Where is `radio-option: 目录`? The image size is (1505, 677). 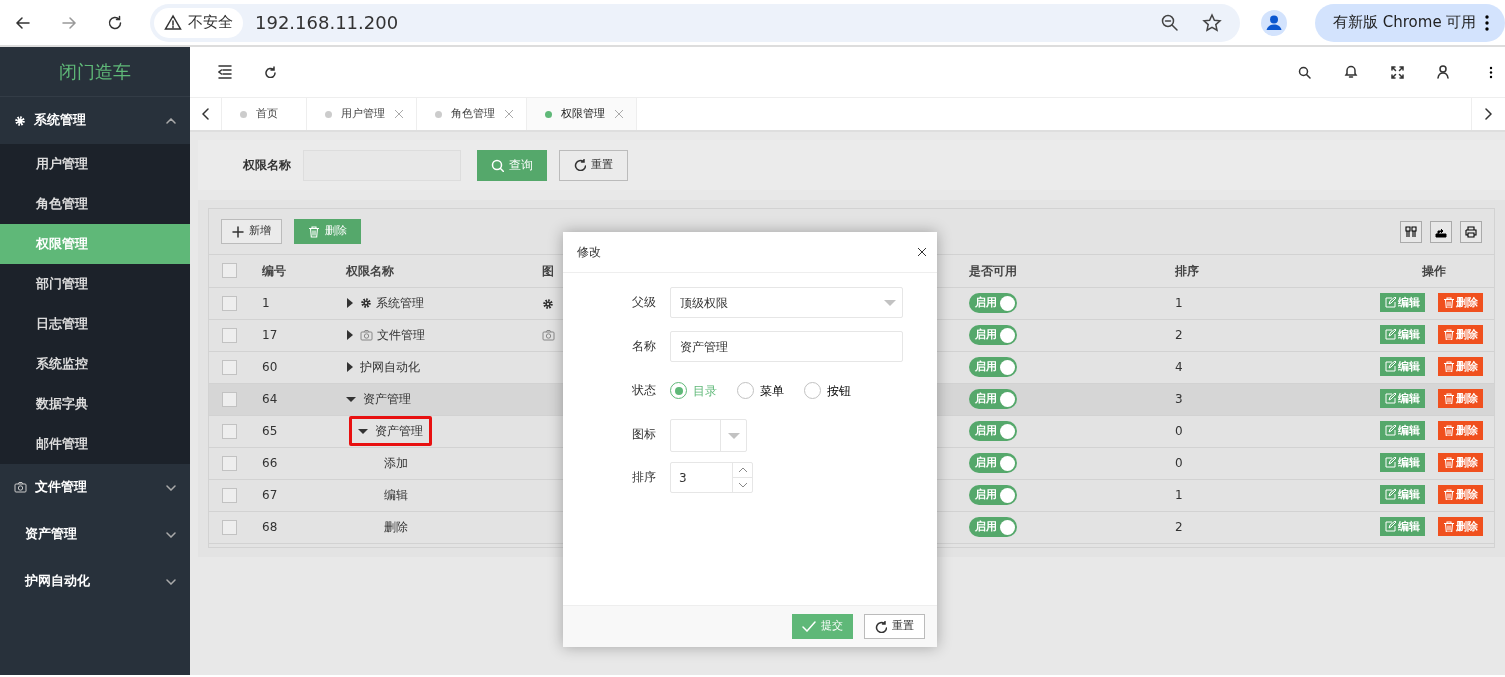 radio-option: 目录 is located at coordinates (693, 390).